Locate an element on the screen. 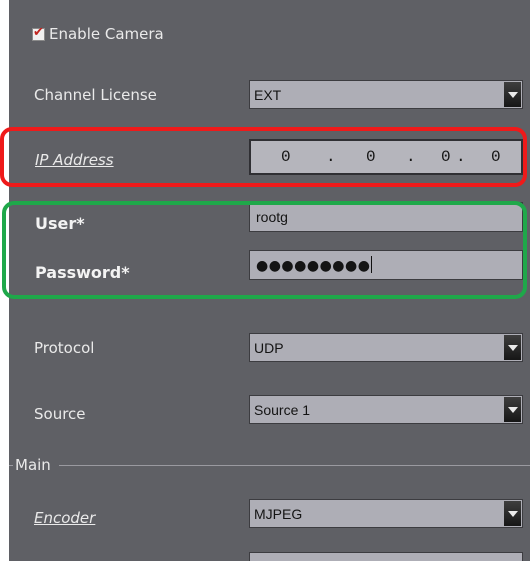  channel-license-dropdown: EXT is located at coordinates (386, 94).